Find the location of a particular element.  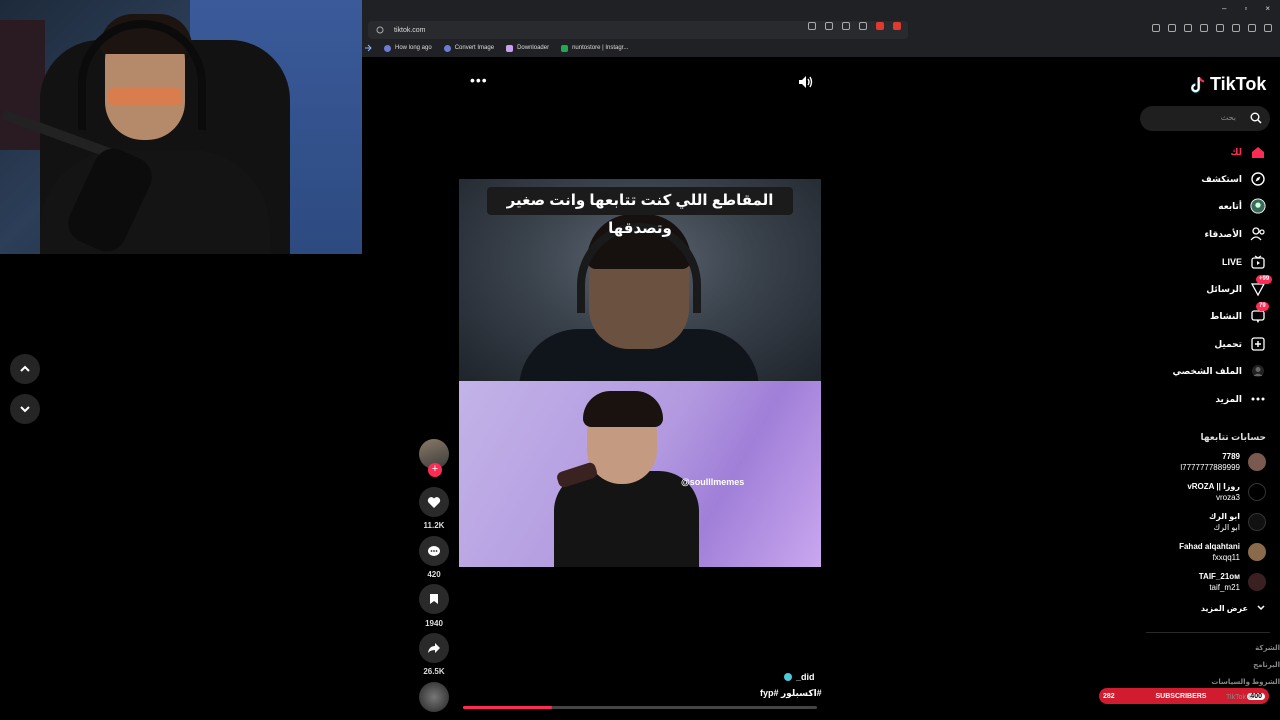

brave-rewards-icon is located at coordinates (897, 26).